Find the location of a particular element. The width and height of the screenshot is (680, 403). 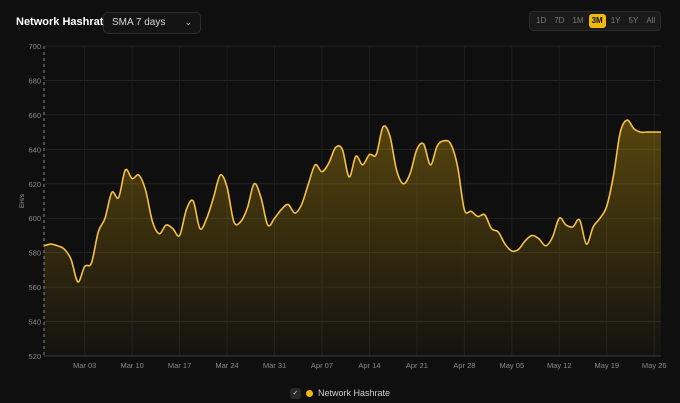

sma-select-value: SMA 7 days is located at coordinates (139, 22).